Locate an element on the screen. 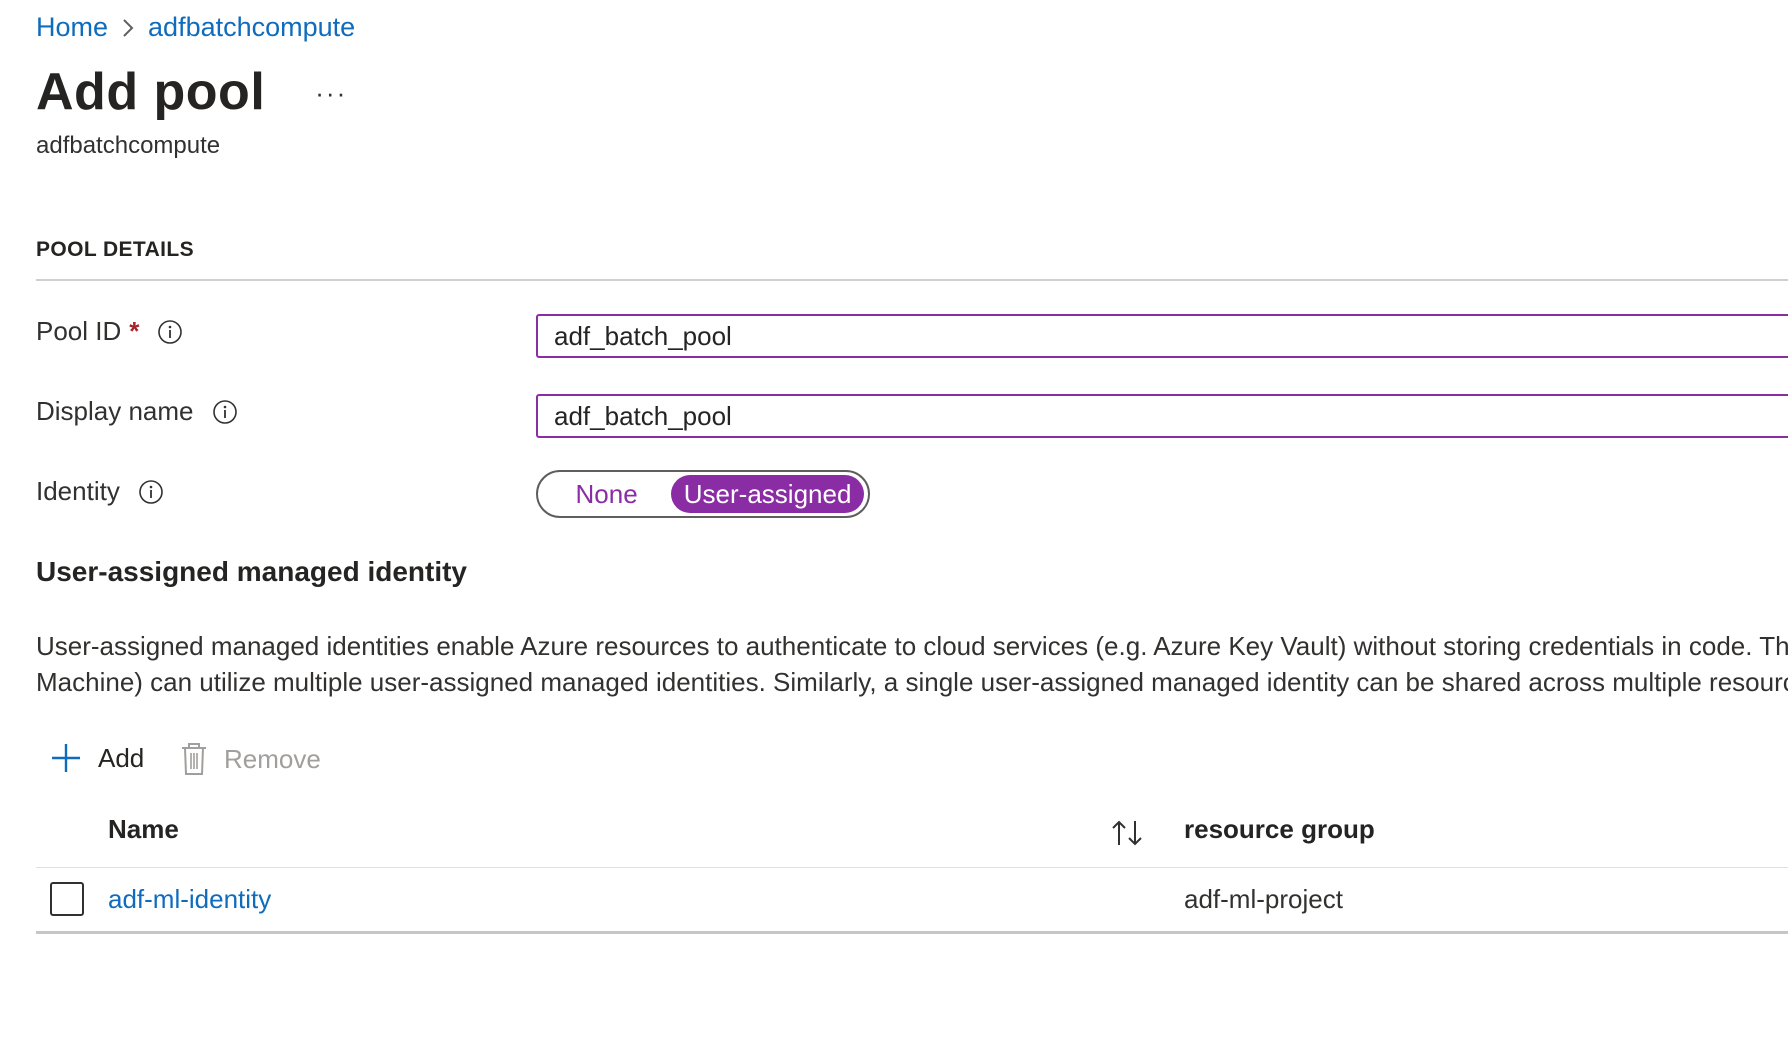 Image resolution: width=1788 pixels, height=1048 pixels. more-options-icon: ··· is located at coordinates (331, 93).